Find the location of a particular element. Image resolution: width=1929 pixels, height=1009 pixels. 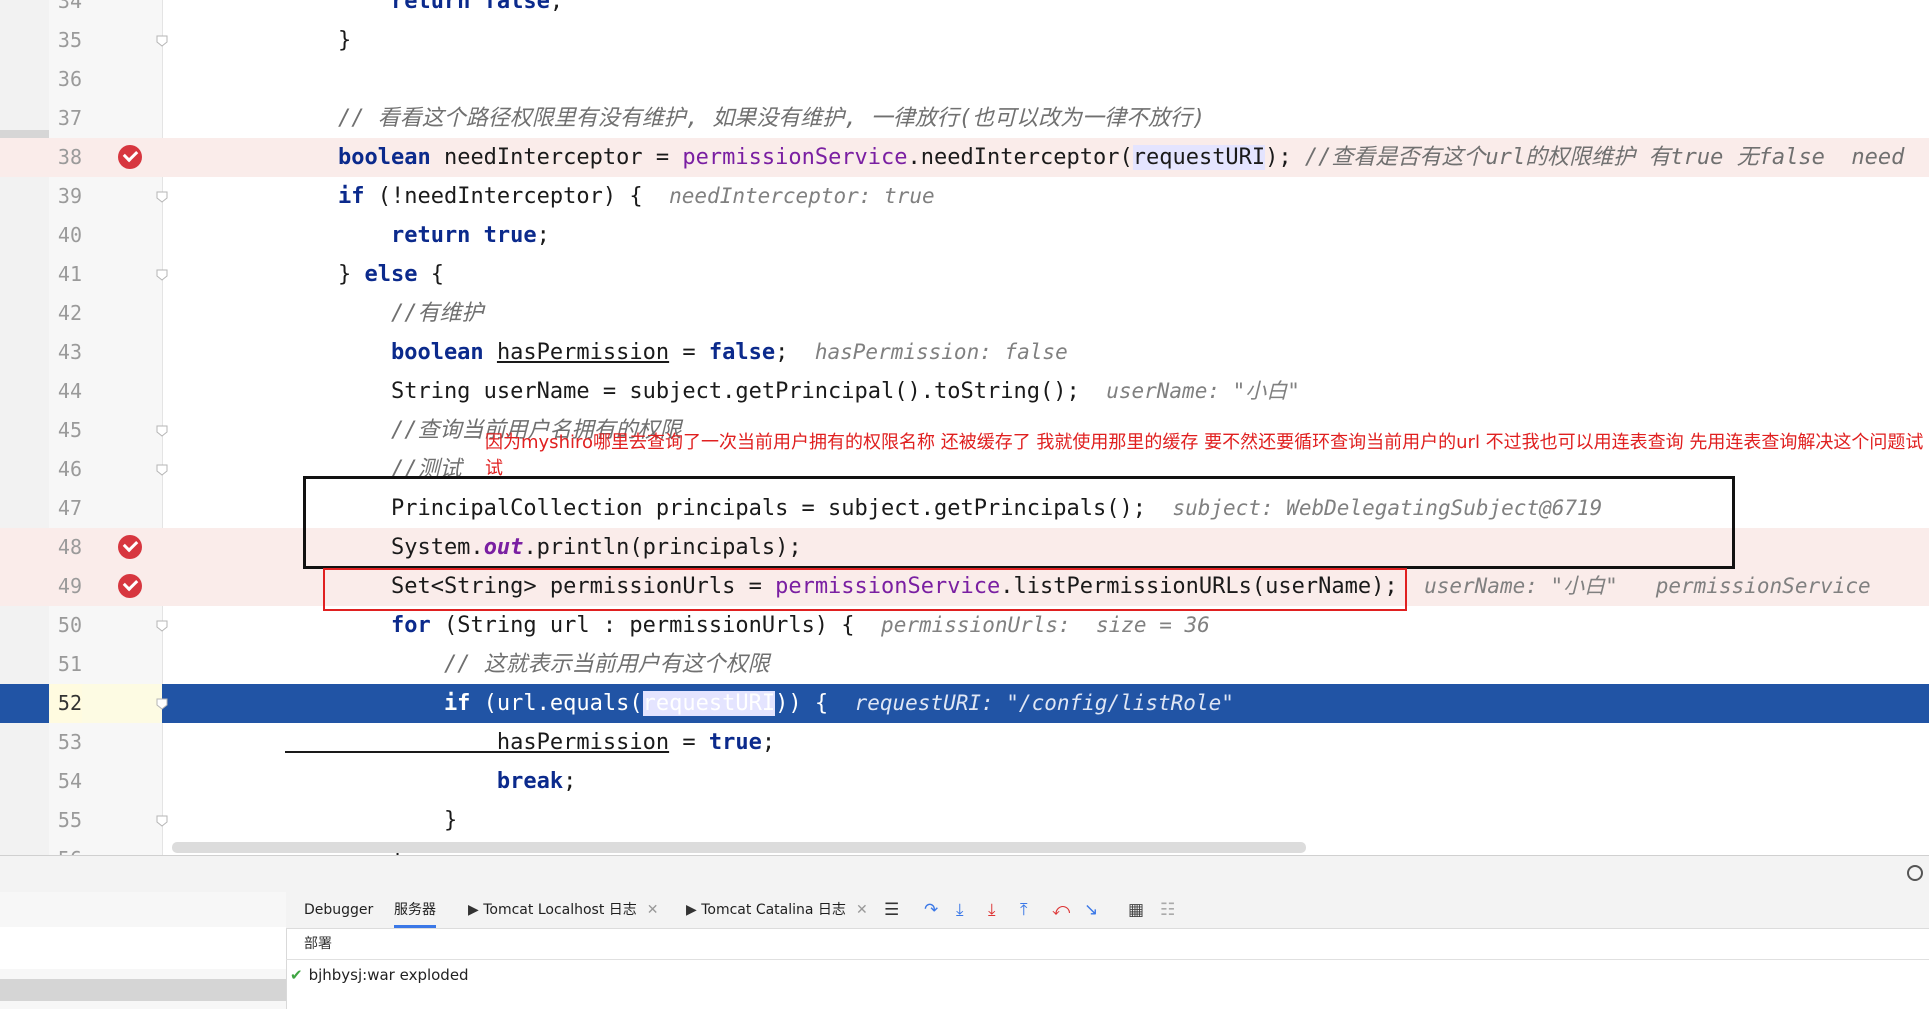

step-into-icon: ⤓ is located at coordinates (960, 910).